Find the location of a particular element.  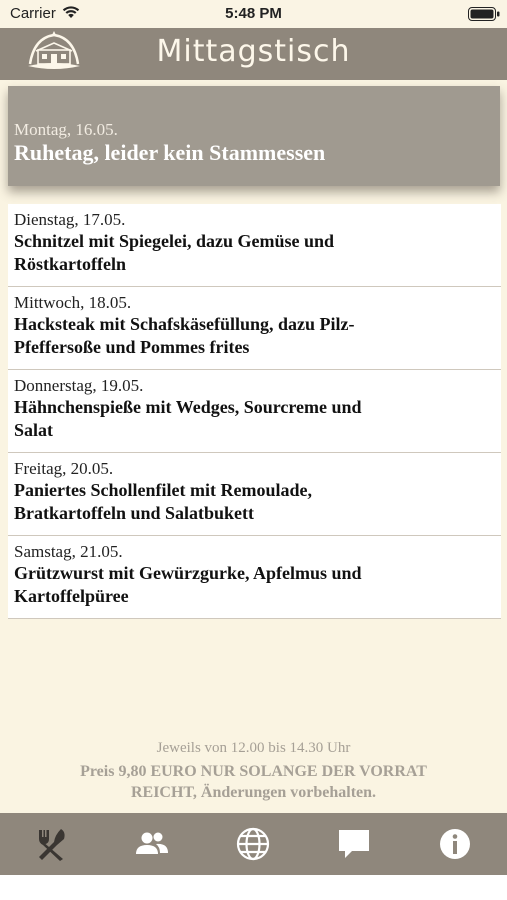

nav-bar: Mittagstisch is located at coordinates (253, 54).